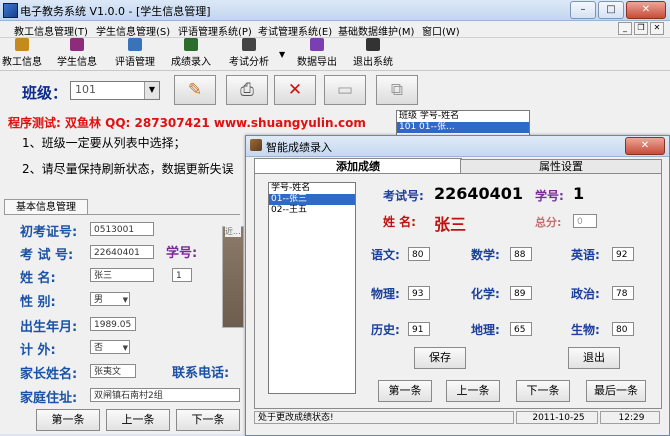 The width and height of the screenshot is (670, 436). What do you see at coordinates (249, 53) in the screenshot?
I see `toolbar-exam-analysis-button: 考试分析` at bounding box center [249, 53].